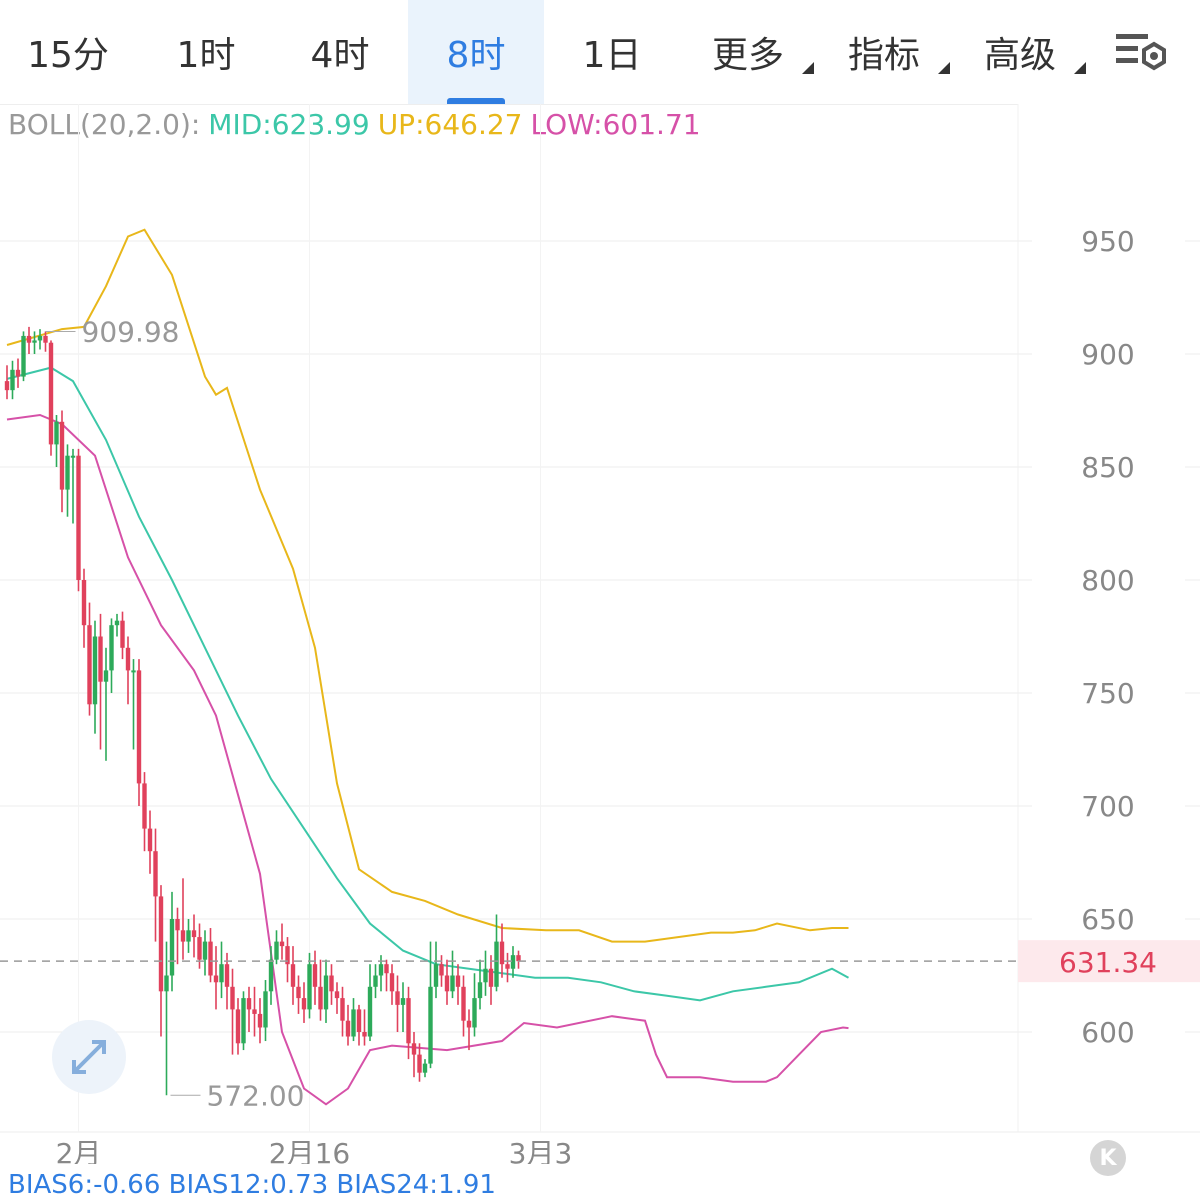 Image resolution: width=1200 pixels, height=1200 pixels. I want to click on tab-7: 高级, so click(1020, 52).